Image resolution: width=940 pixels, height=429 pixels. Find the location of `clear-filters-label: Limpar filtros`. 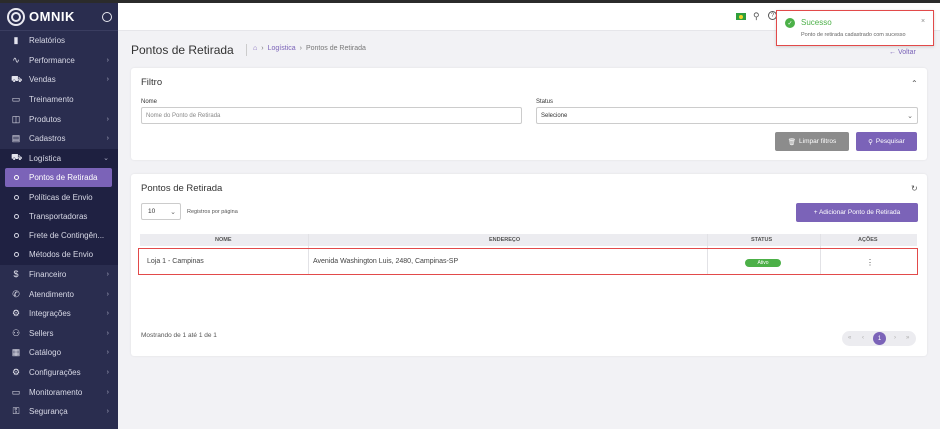

clear-filters-label: Limpar filtros is located at coordinates (818, 141).